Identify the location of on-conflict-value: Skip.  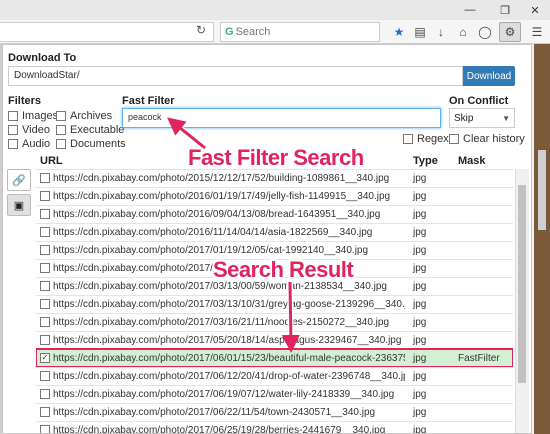
(464, 118).